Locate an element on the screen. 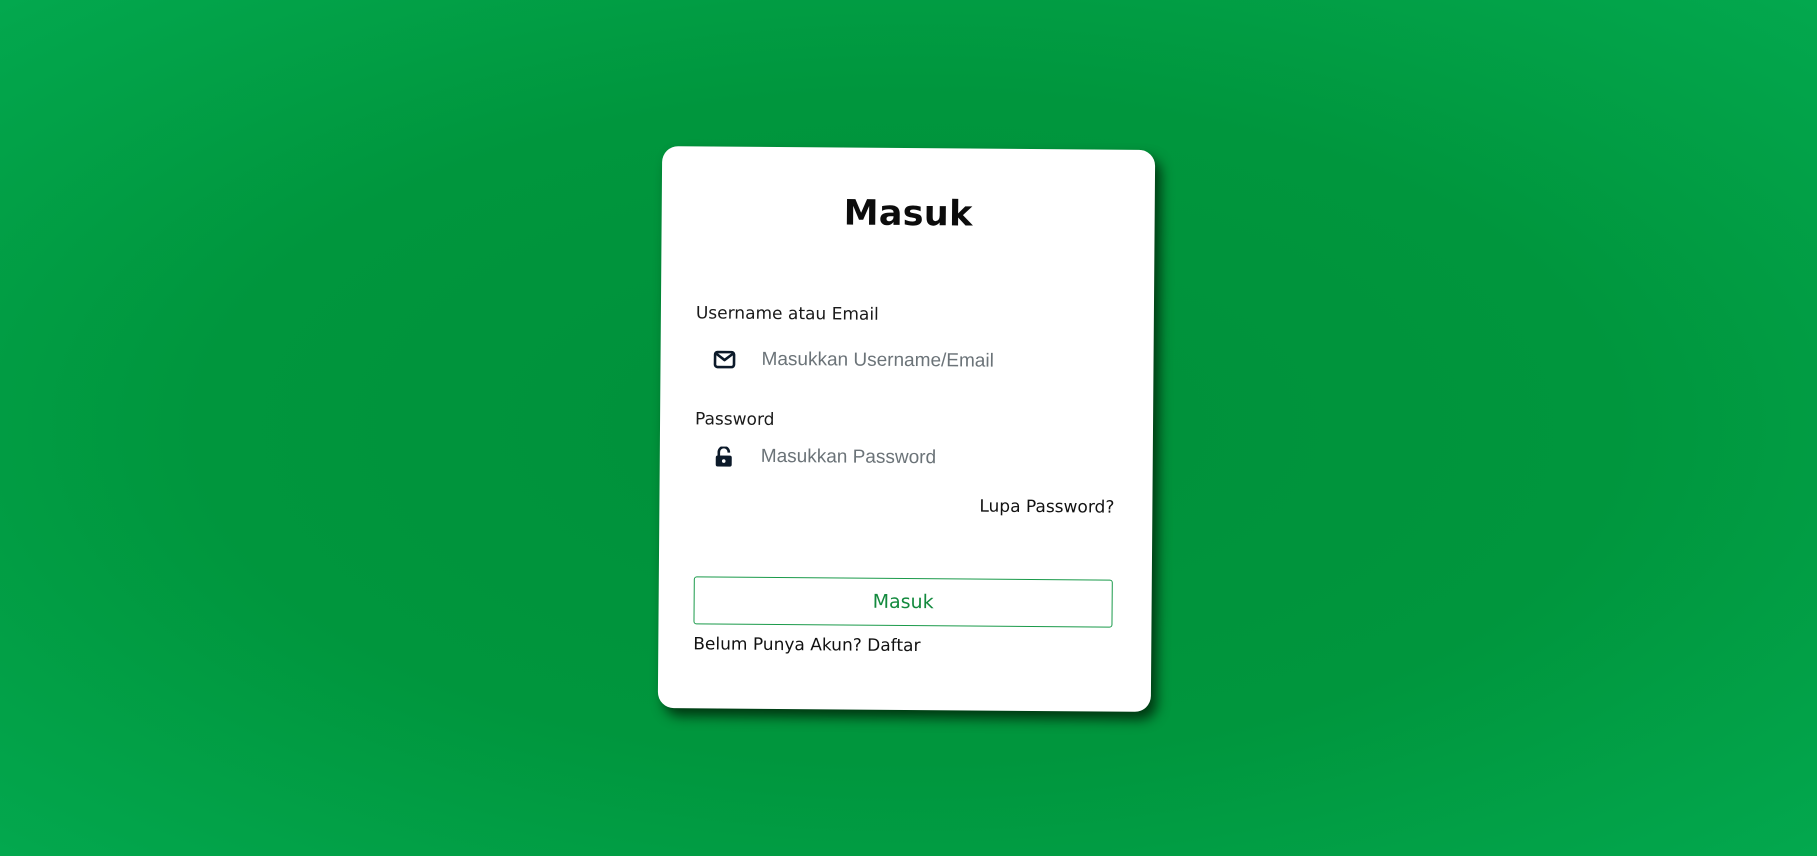 The image size is (1817, 856). register-prompt: Belum Punya Akun? Daftar is located at coordinates (806, 645).